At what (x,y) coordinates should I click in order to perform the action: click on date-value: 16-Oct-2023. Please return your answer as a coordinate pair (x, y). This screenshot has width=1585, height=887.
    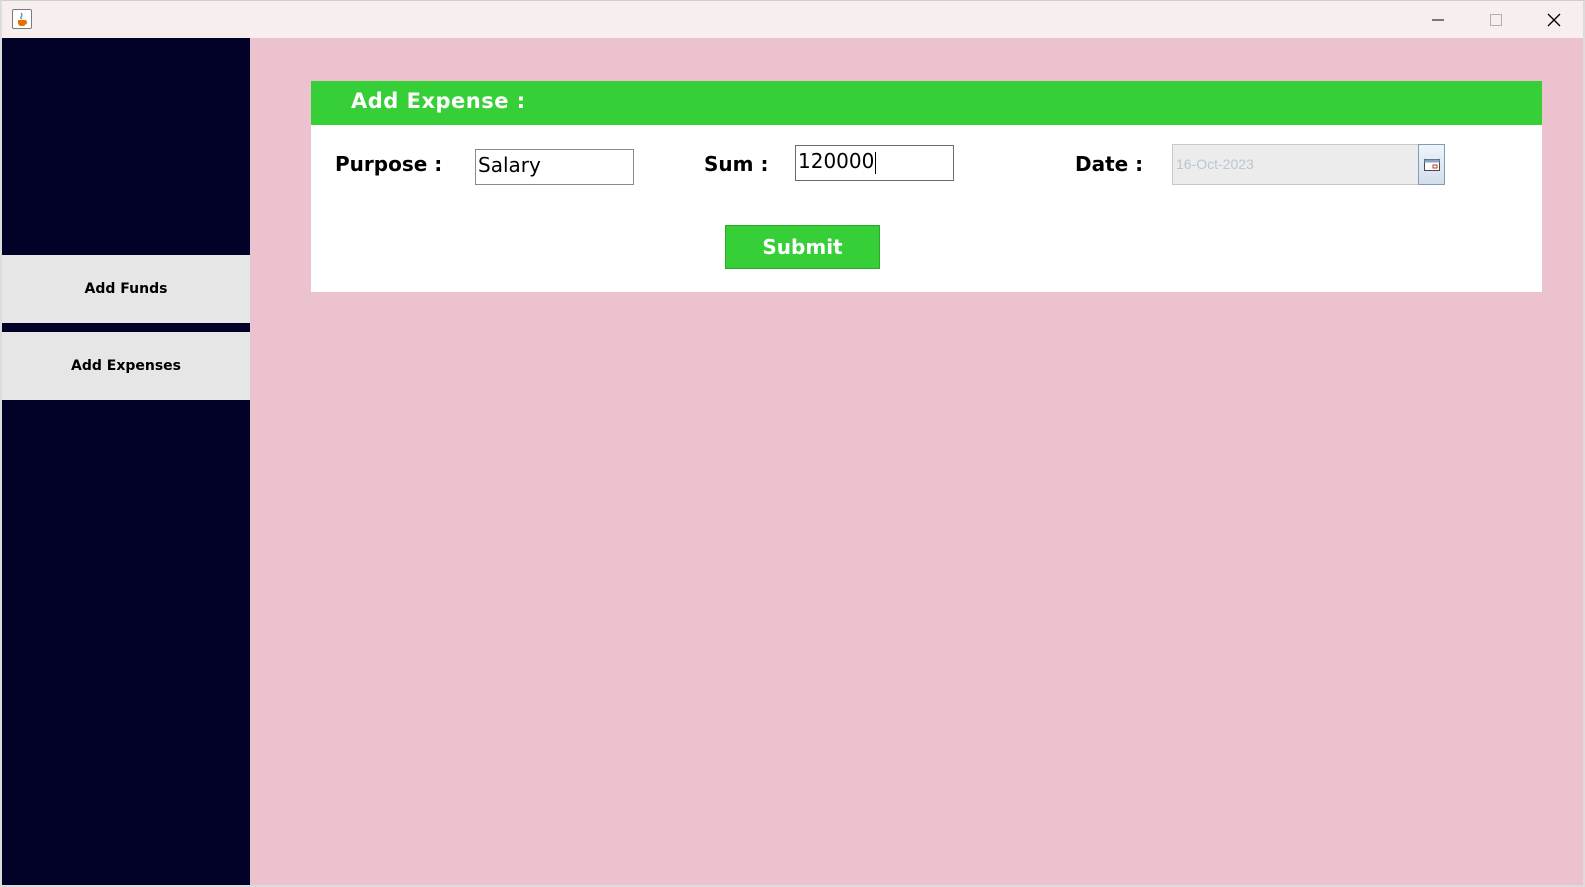
    Looking at the image, I should click on (1215, 164).